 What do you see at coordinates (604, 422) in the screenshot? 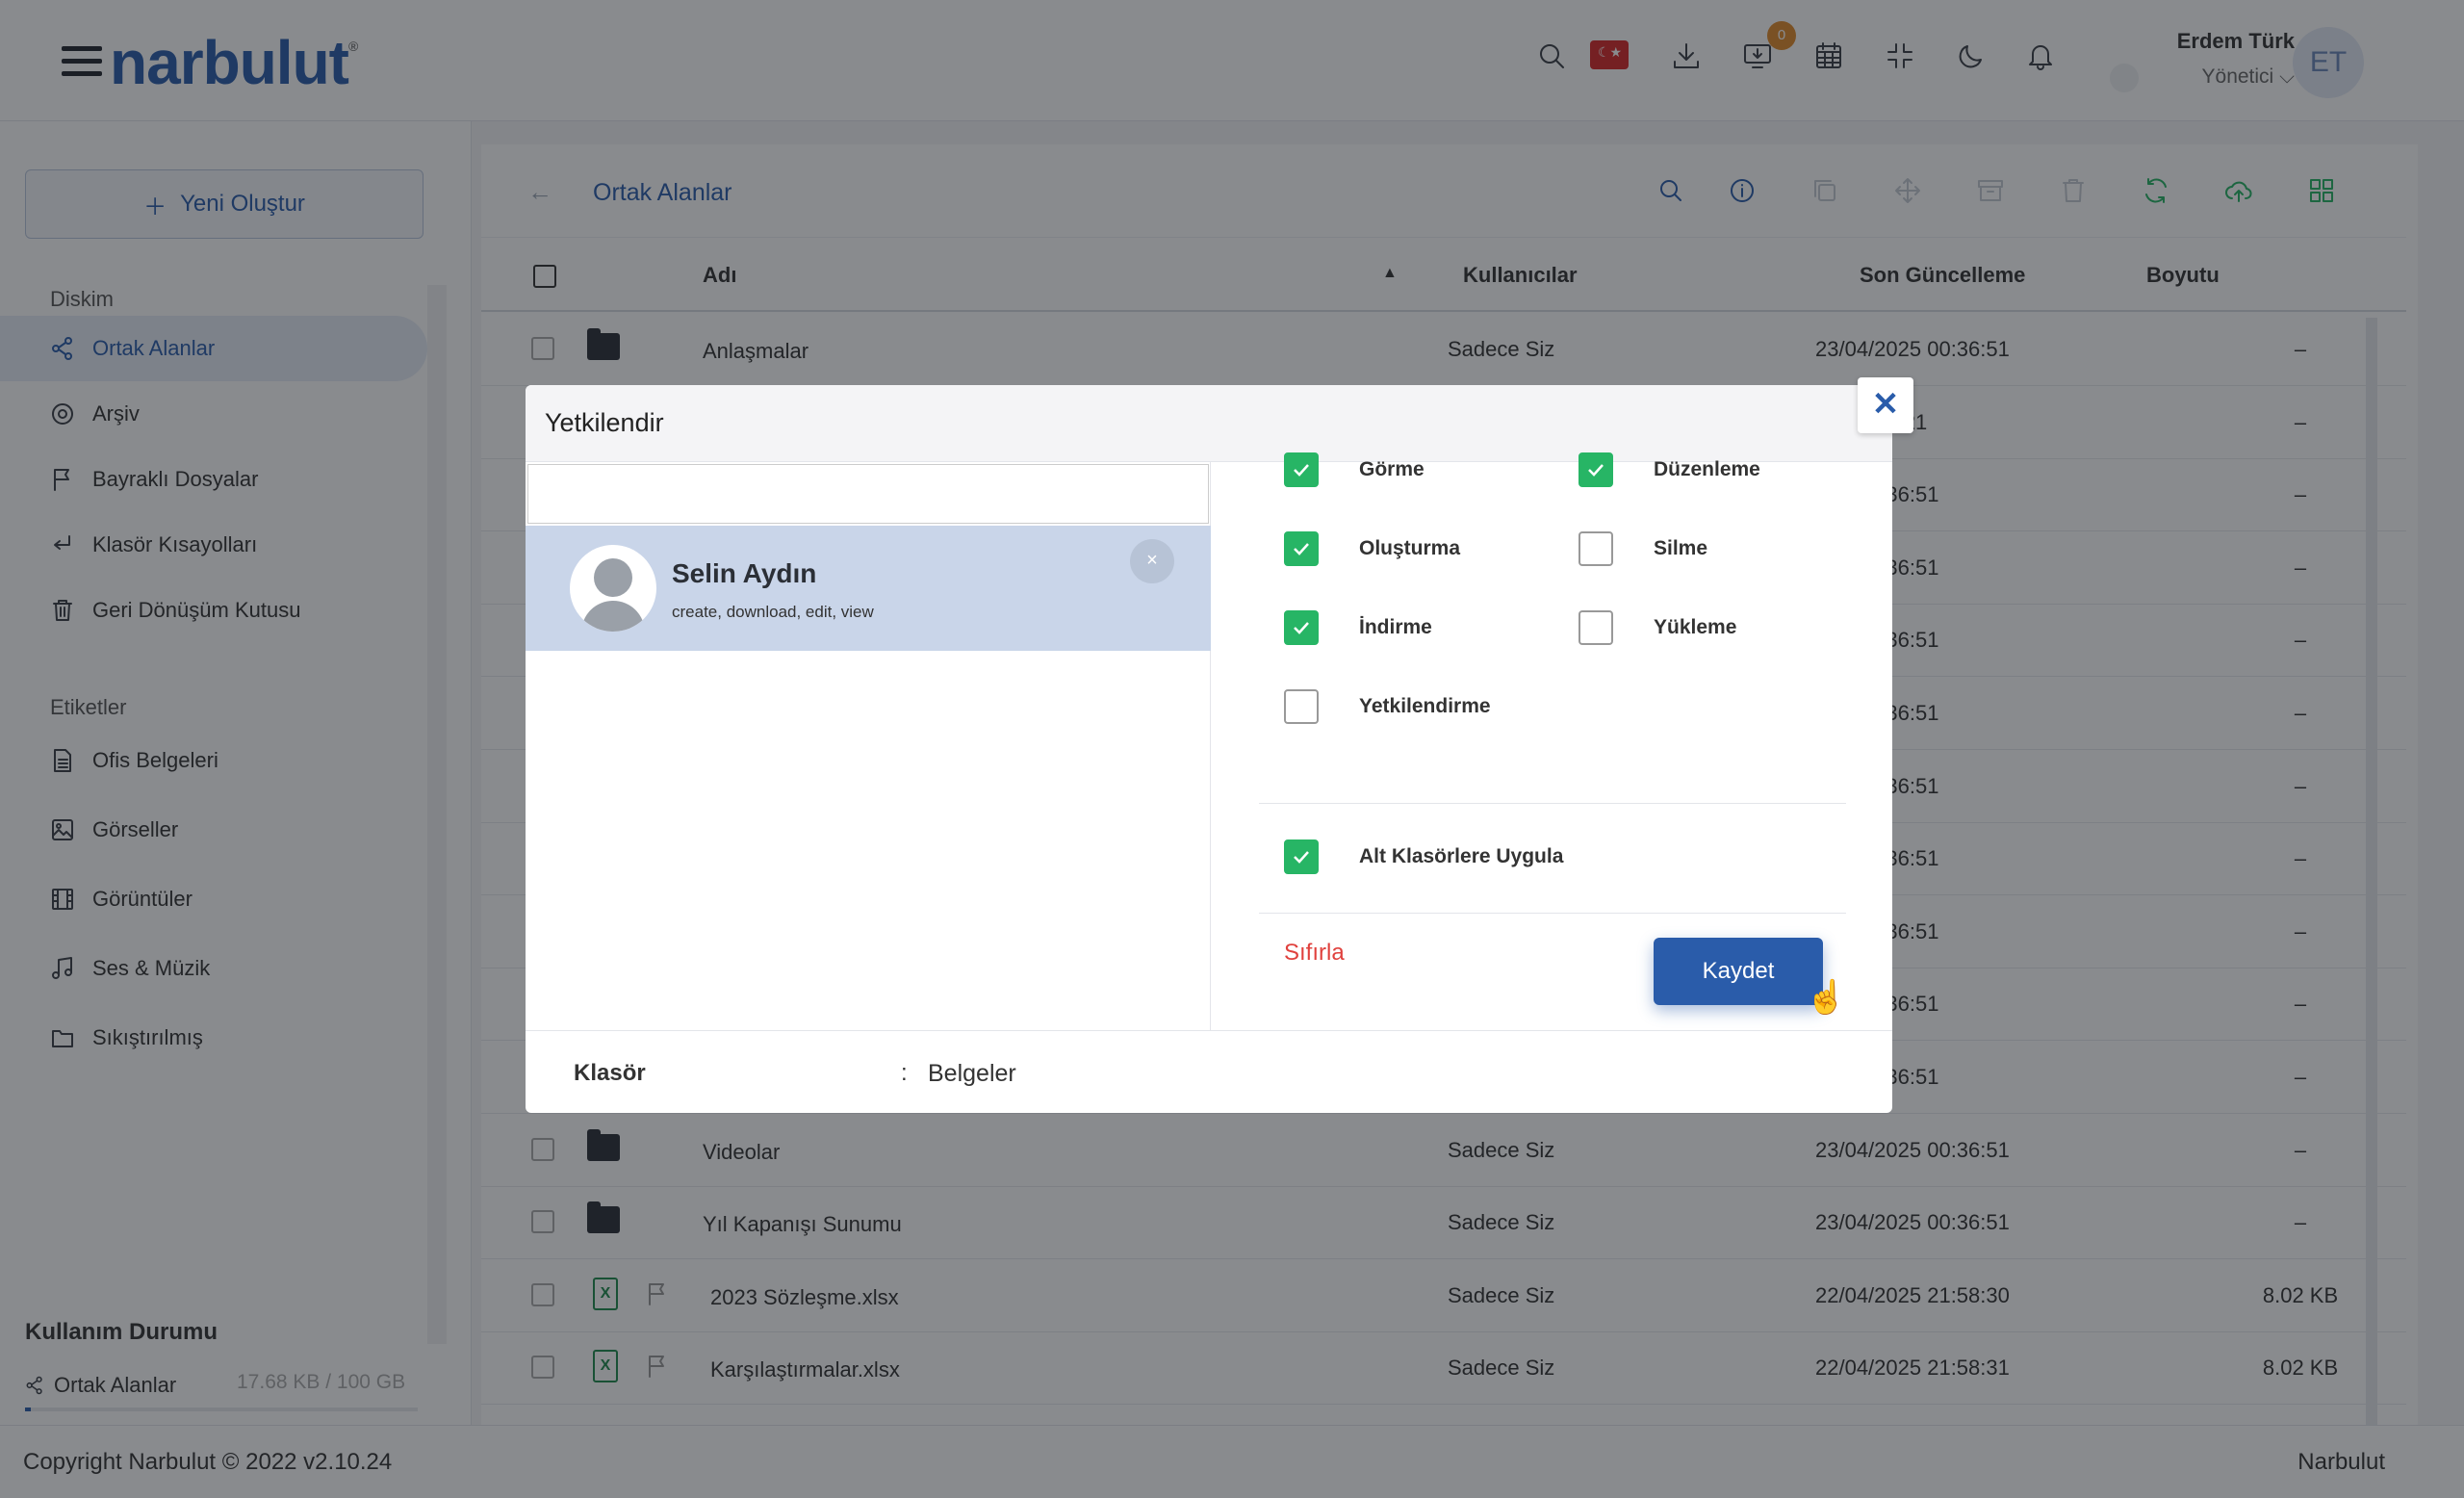
I see `dialog-title: Yetkilendir` at bounding box center [604, 422].